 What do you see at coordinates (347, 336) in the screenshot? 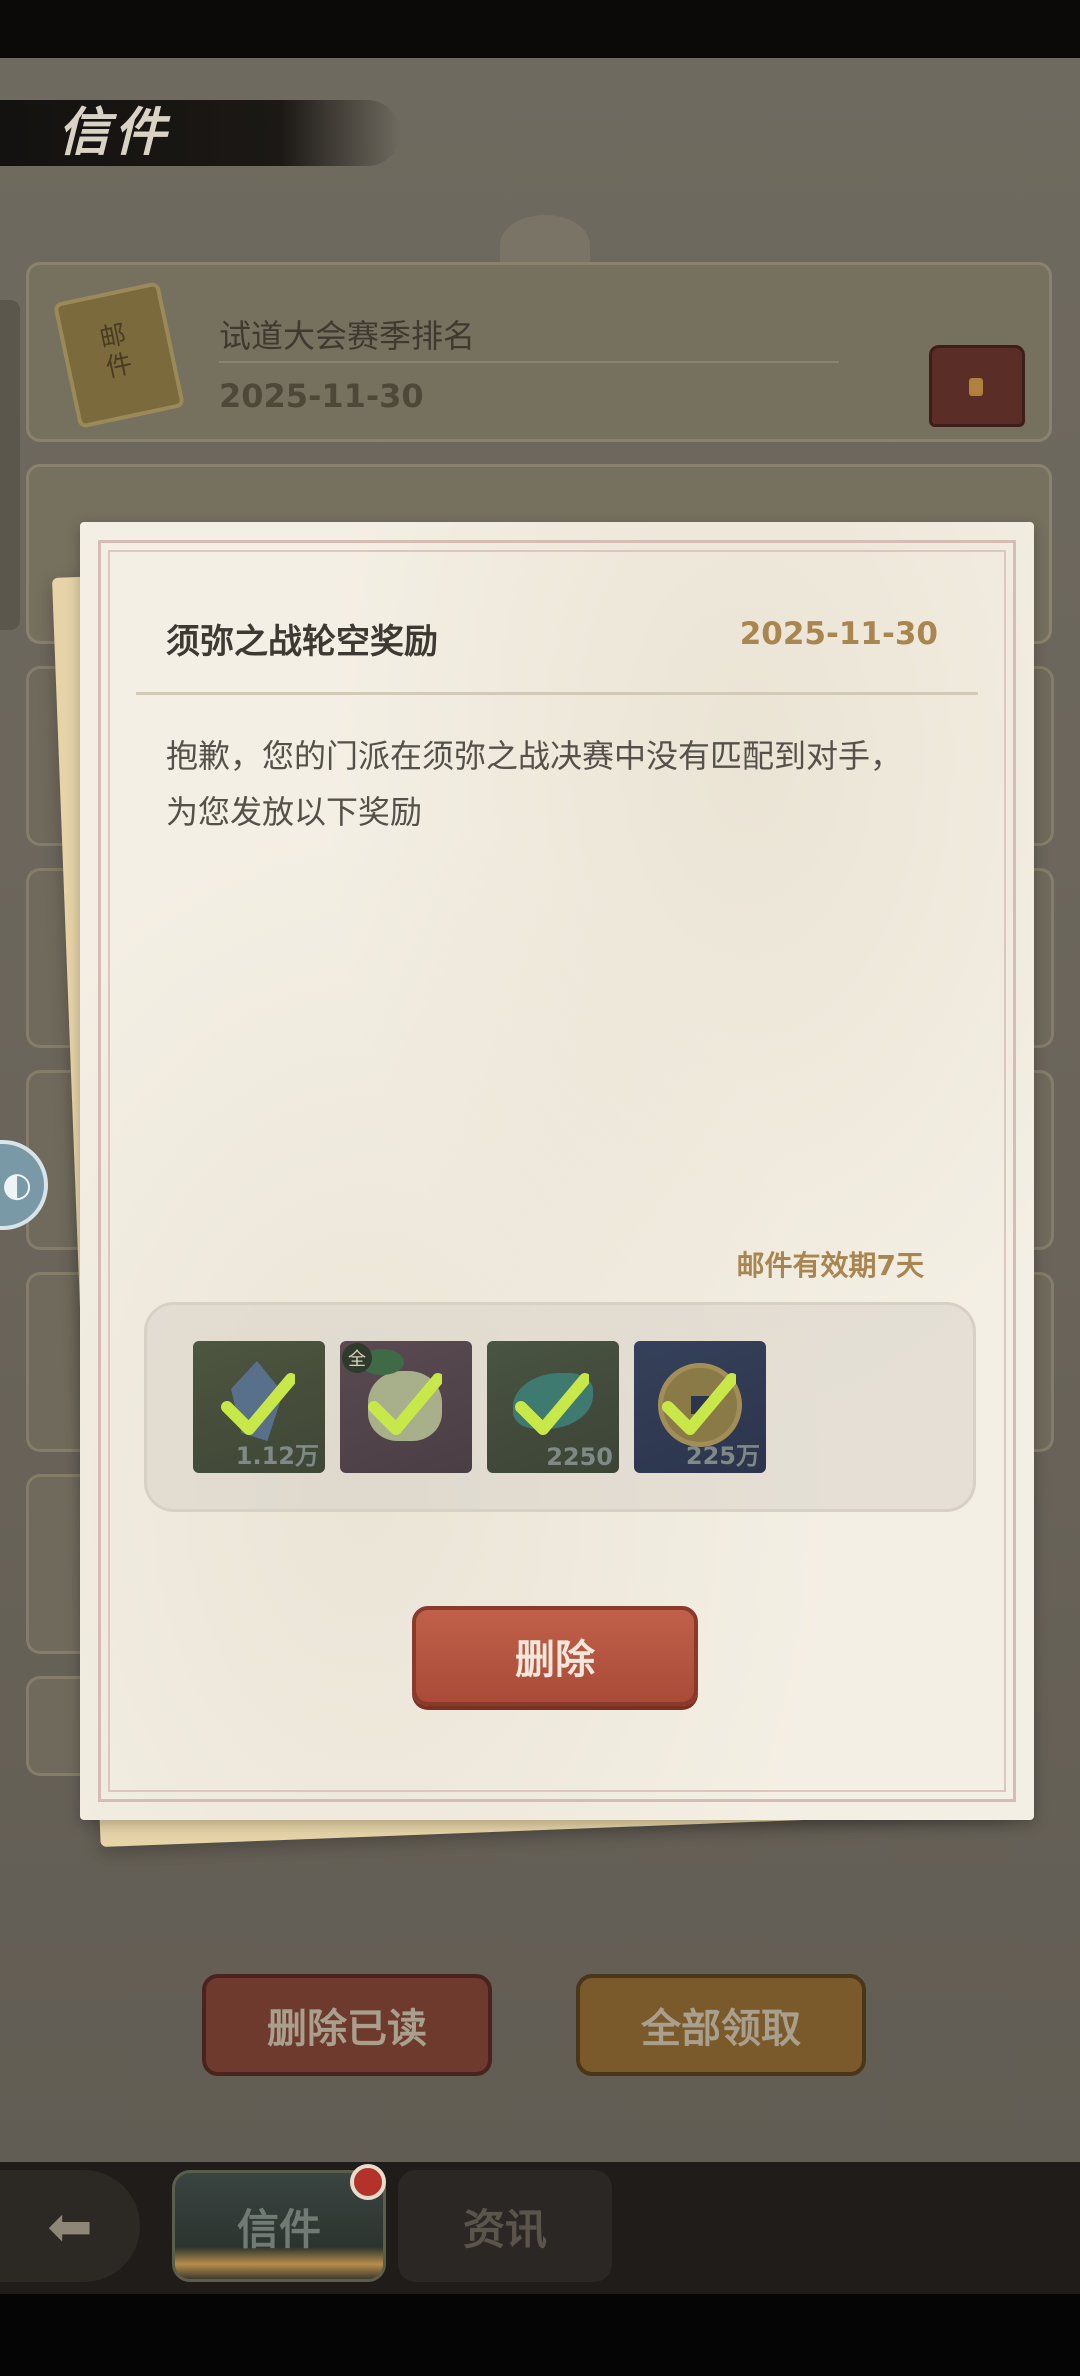
I see `mail-item-title: 试道大会赛季排名` at bounding box center [347, 336].